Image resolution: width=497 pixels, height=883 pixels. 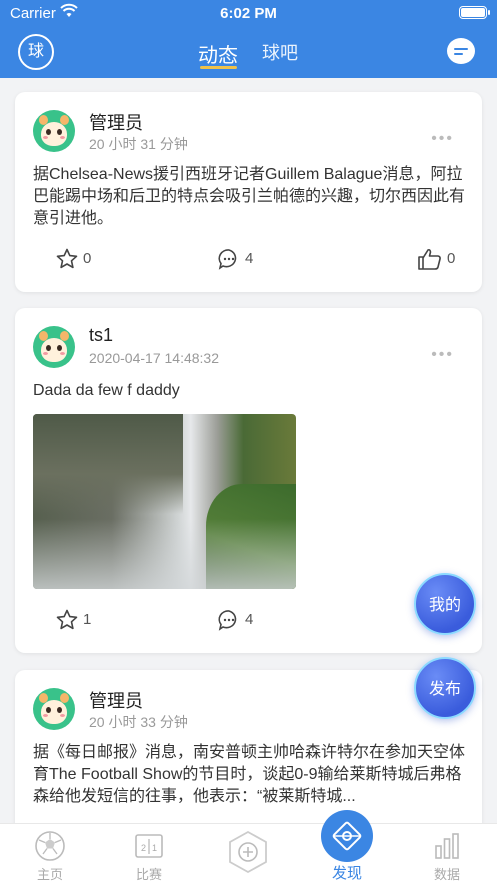 I want to click on tab-add, so click(x=248, y=853).